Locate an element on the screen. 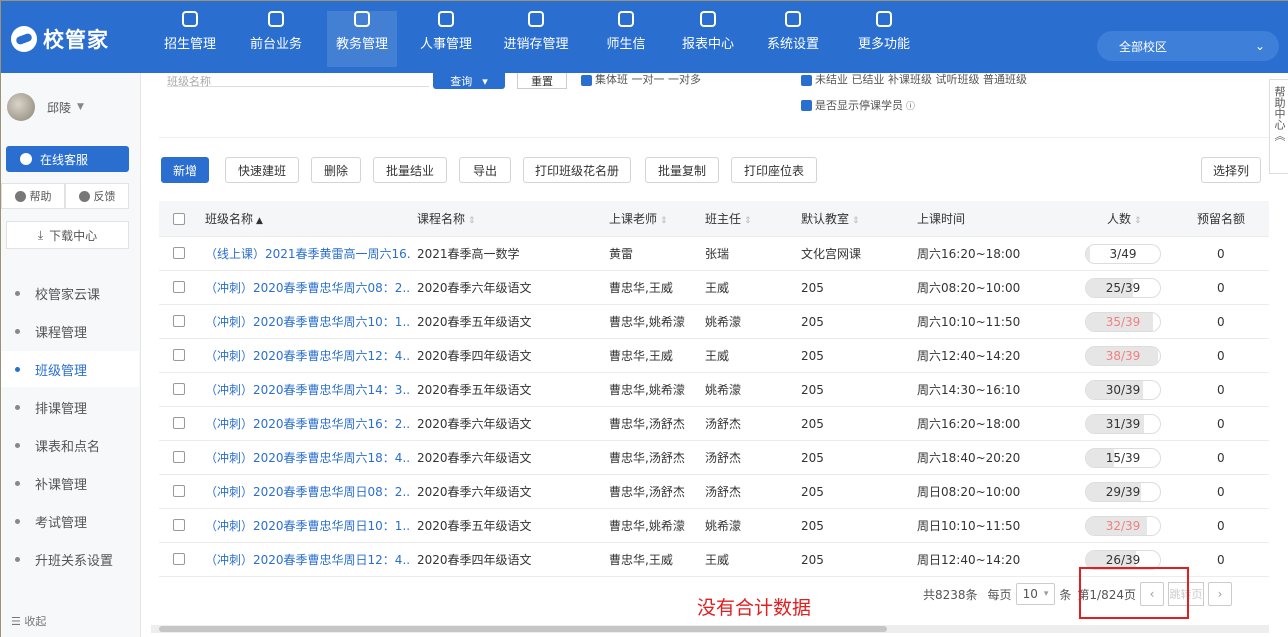 Image resolution: width=1288 pixels, height=637 pixels. add-button: 新增 is located at coordinates (185, 170).